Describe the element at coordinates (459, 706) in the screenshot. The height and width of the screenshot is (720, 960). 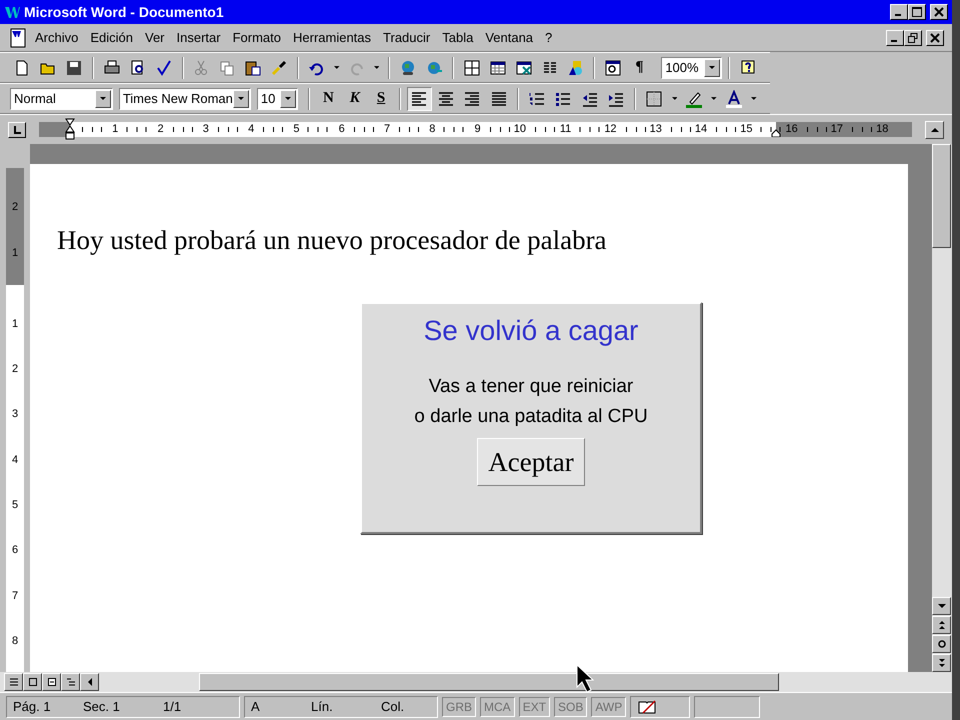
I see `status-indicator: GRB` at that location.